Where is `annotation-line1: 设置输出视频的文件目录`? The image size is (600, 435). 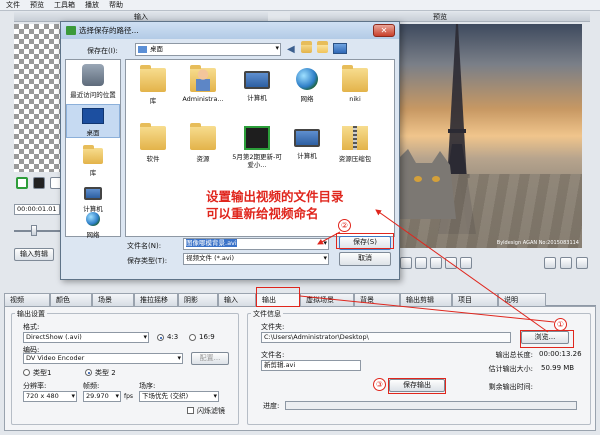
annotation-line1: 设置输出视频的文件目录 is located at coordinates (275, 196).